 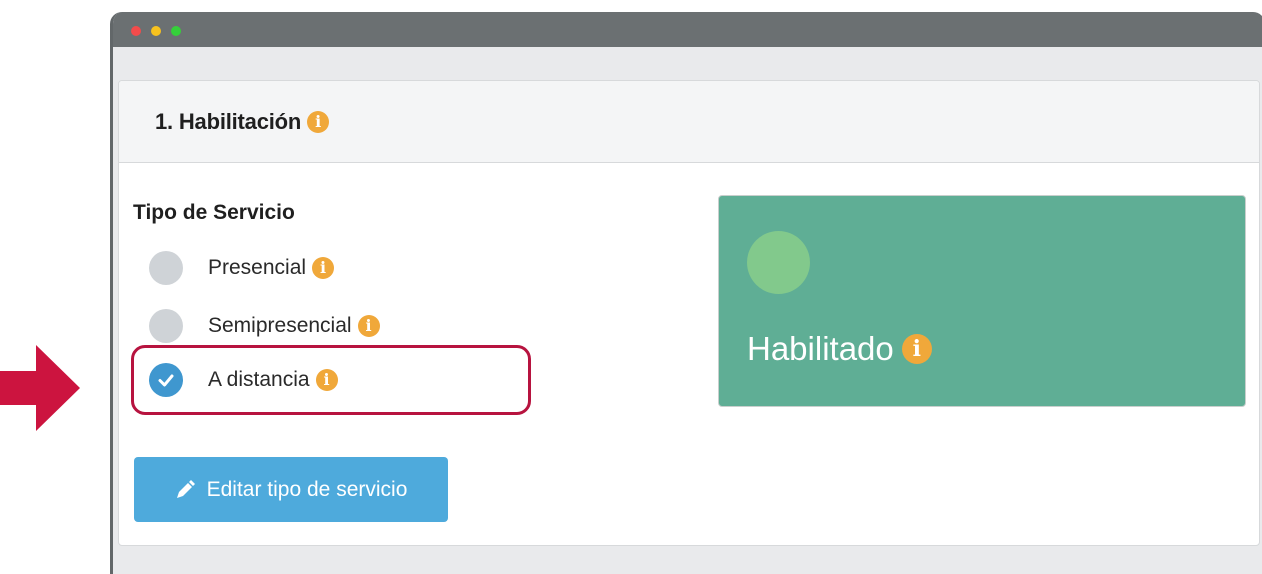 What do you see at coordinates (778, 262) in the screenshot?
I see `status-indicator-light` at bounding box center [778, 262].